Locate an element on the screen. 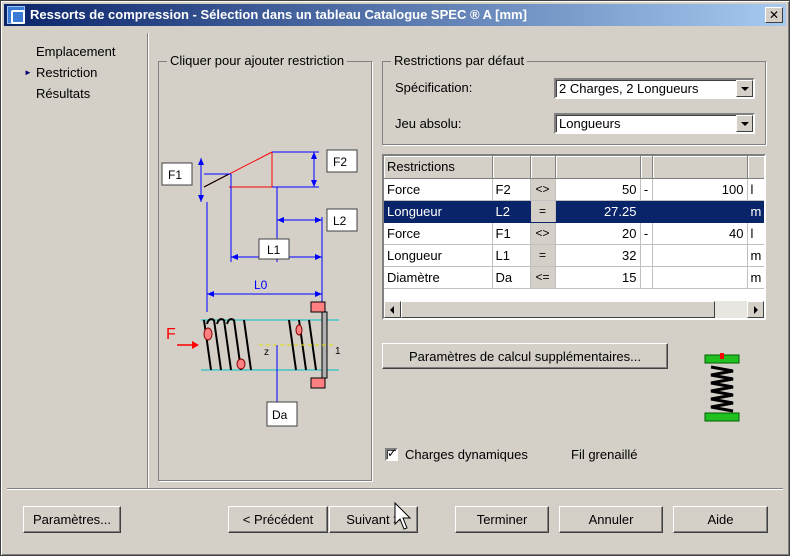  default-restrictions-title: Restrictions par défaut is located at coordinates (459, 61).